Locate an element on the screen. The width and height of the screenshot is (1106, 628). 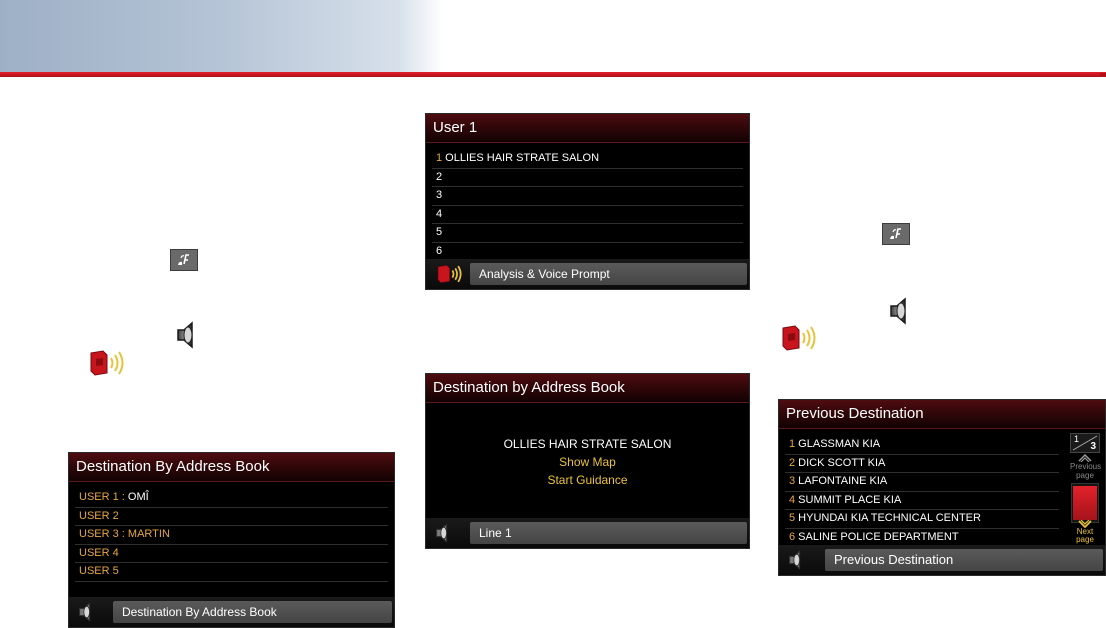
previous-page-button: Previous page is located at coordinates (1085, 467).